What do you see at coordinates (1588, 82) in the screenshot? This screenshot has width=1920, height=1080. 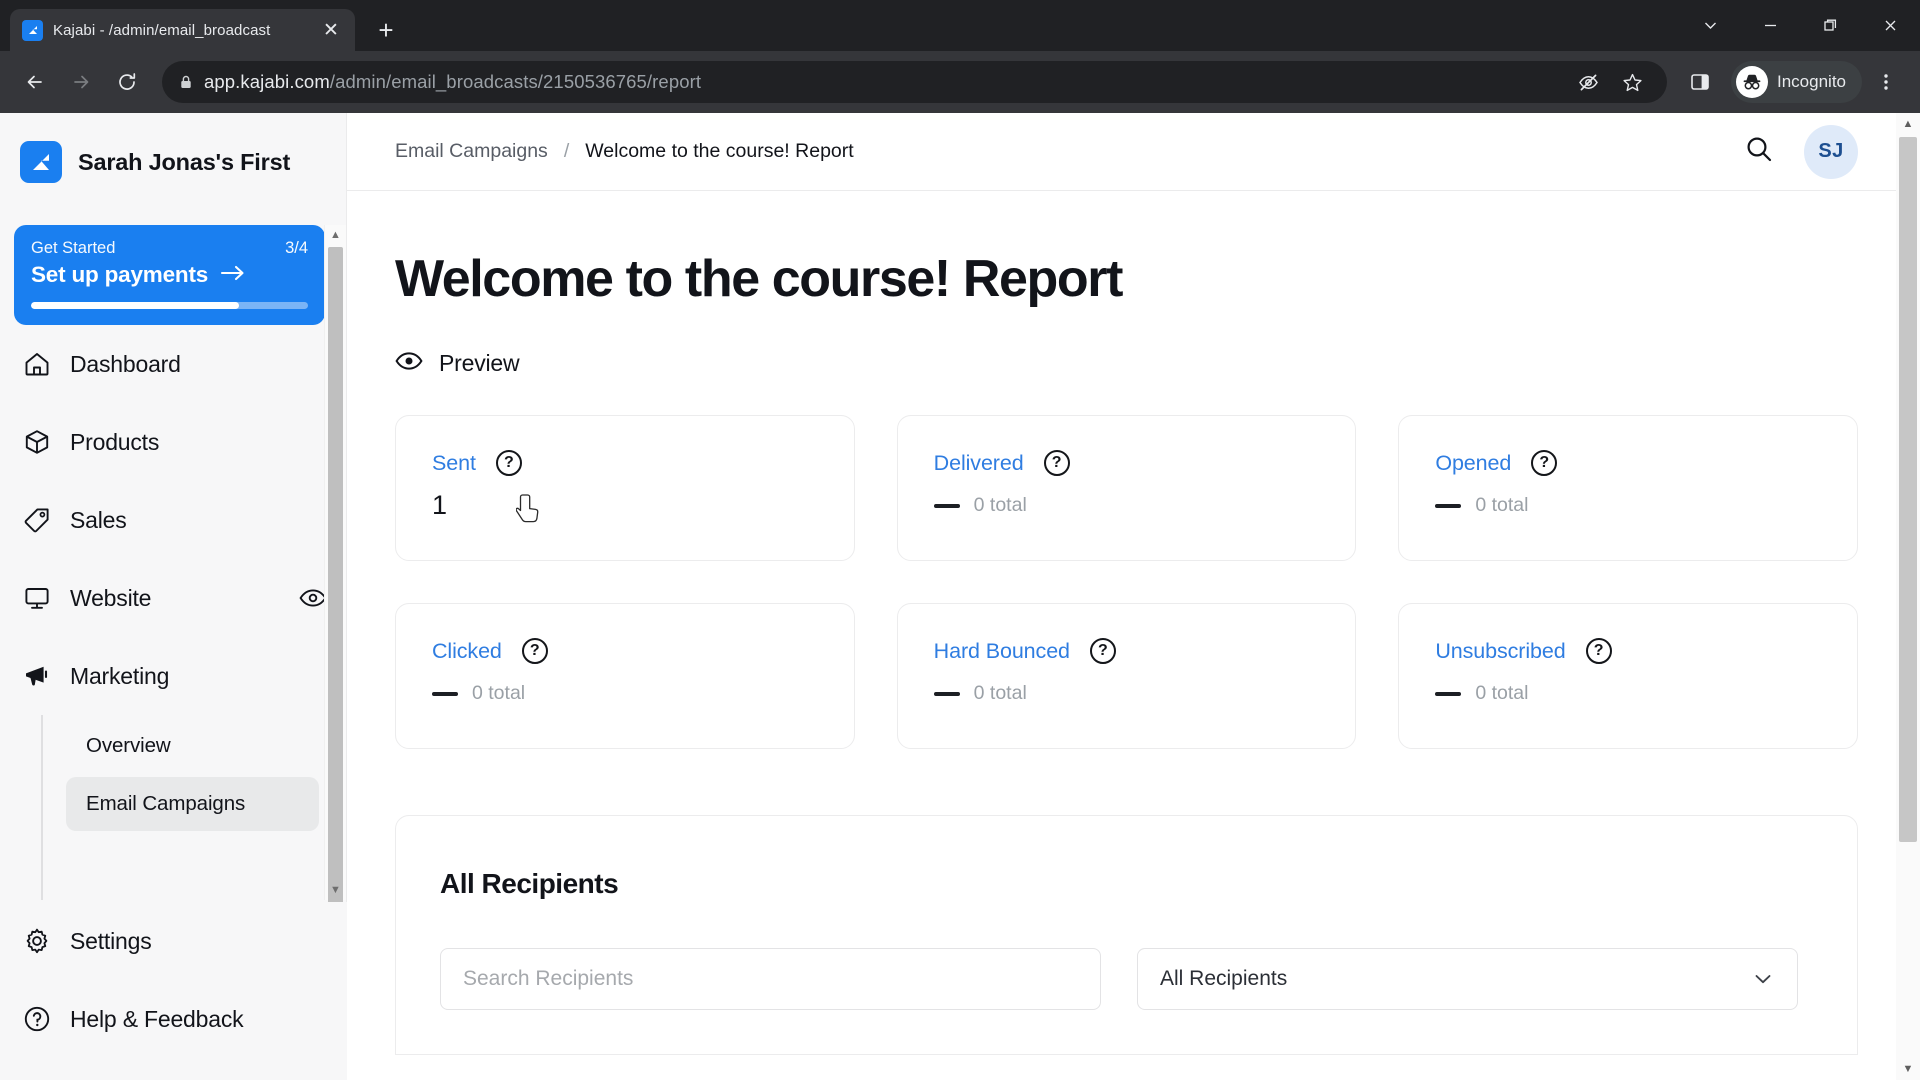 I see `third-party-cookies-blocked-icon` at bounding box center [1588, 82].